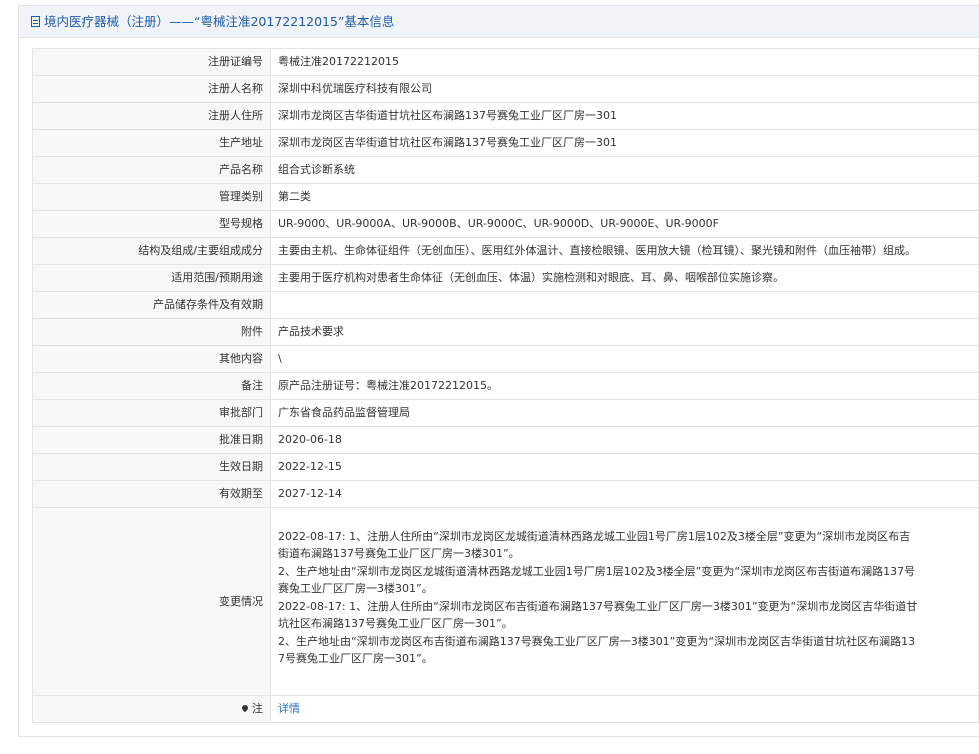 The width and height of the screenshot is (979, 754). Describe the element at coordinates (624, 386) in the screenshot. I see `row-value: 原产品注册证号：粤械注准20172212015。` at that location.